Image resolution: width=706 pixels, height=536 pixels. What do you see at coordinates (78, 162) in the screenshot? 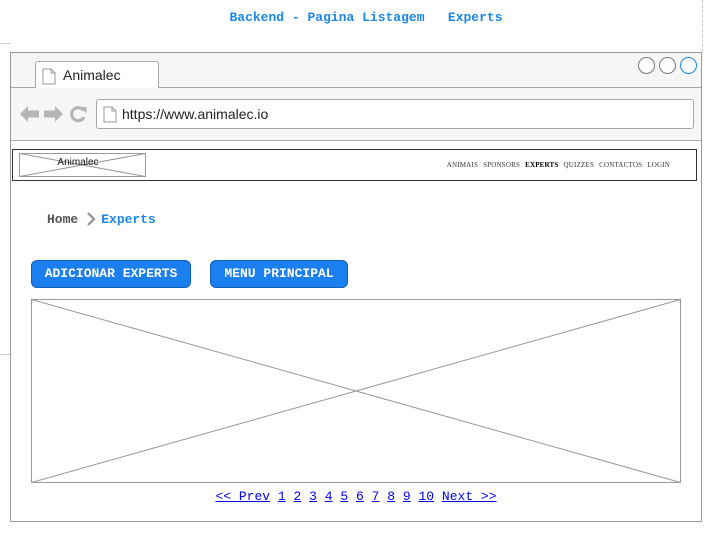
I see `site-logo-text: Animalec` at bounding box center [78, 162].